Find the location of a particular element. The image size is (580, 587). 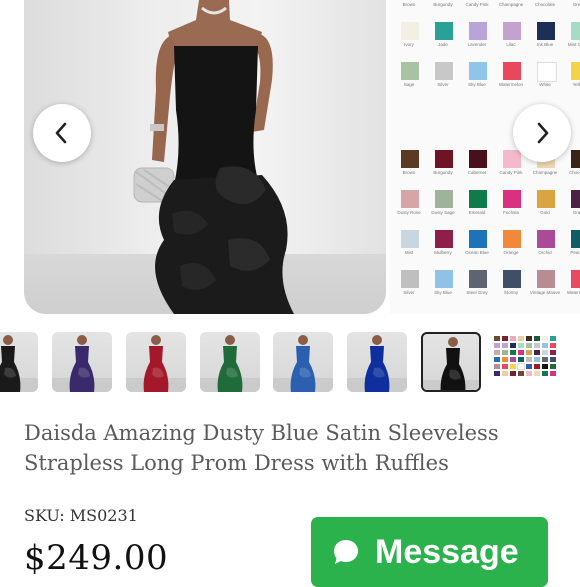

swatch-label: Steel Grey is located at coordinates (477, 292).